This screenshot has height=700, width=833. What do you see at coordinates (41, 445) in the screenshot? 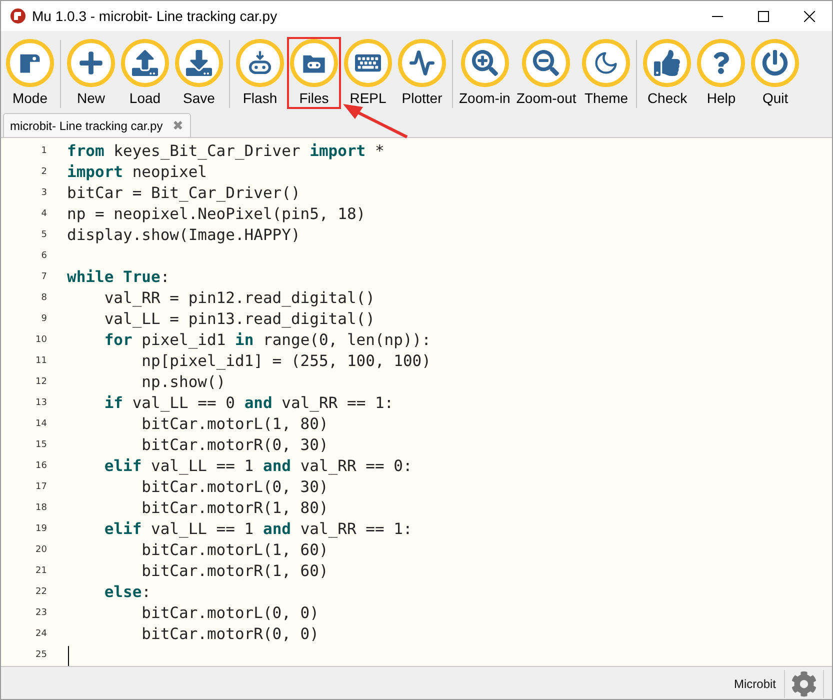
I see `line-number: 15` at bounding box center [41, 445].